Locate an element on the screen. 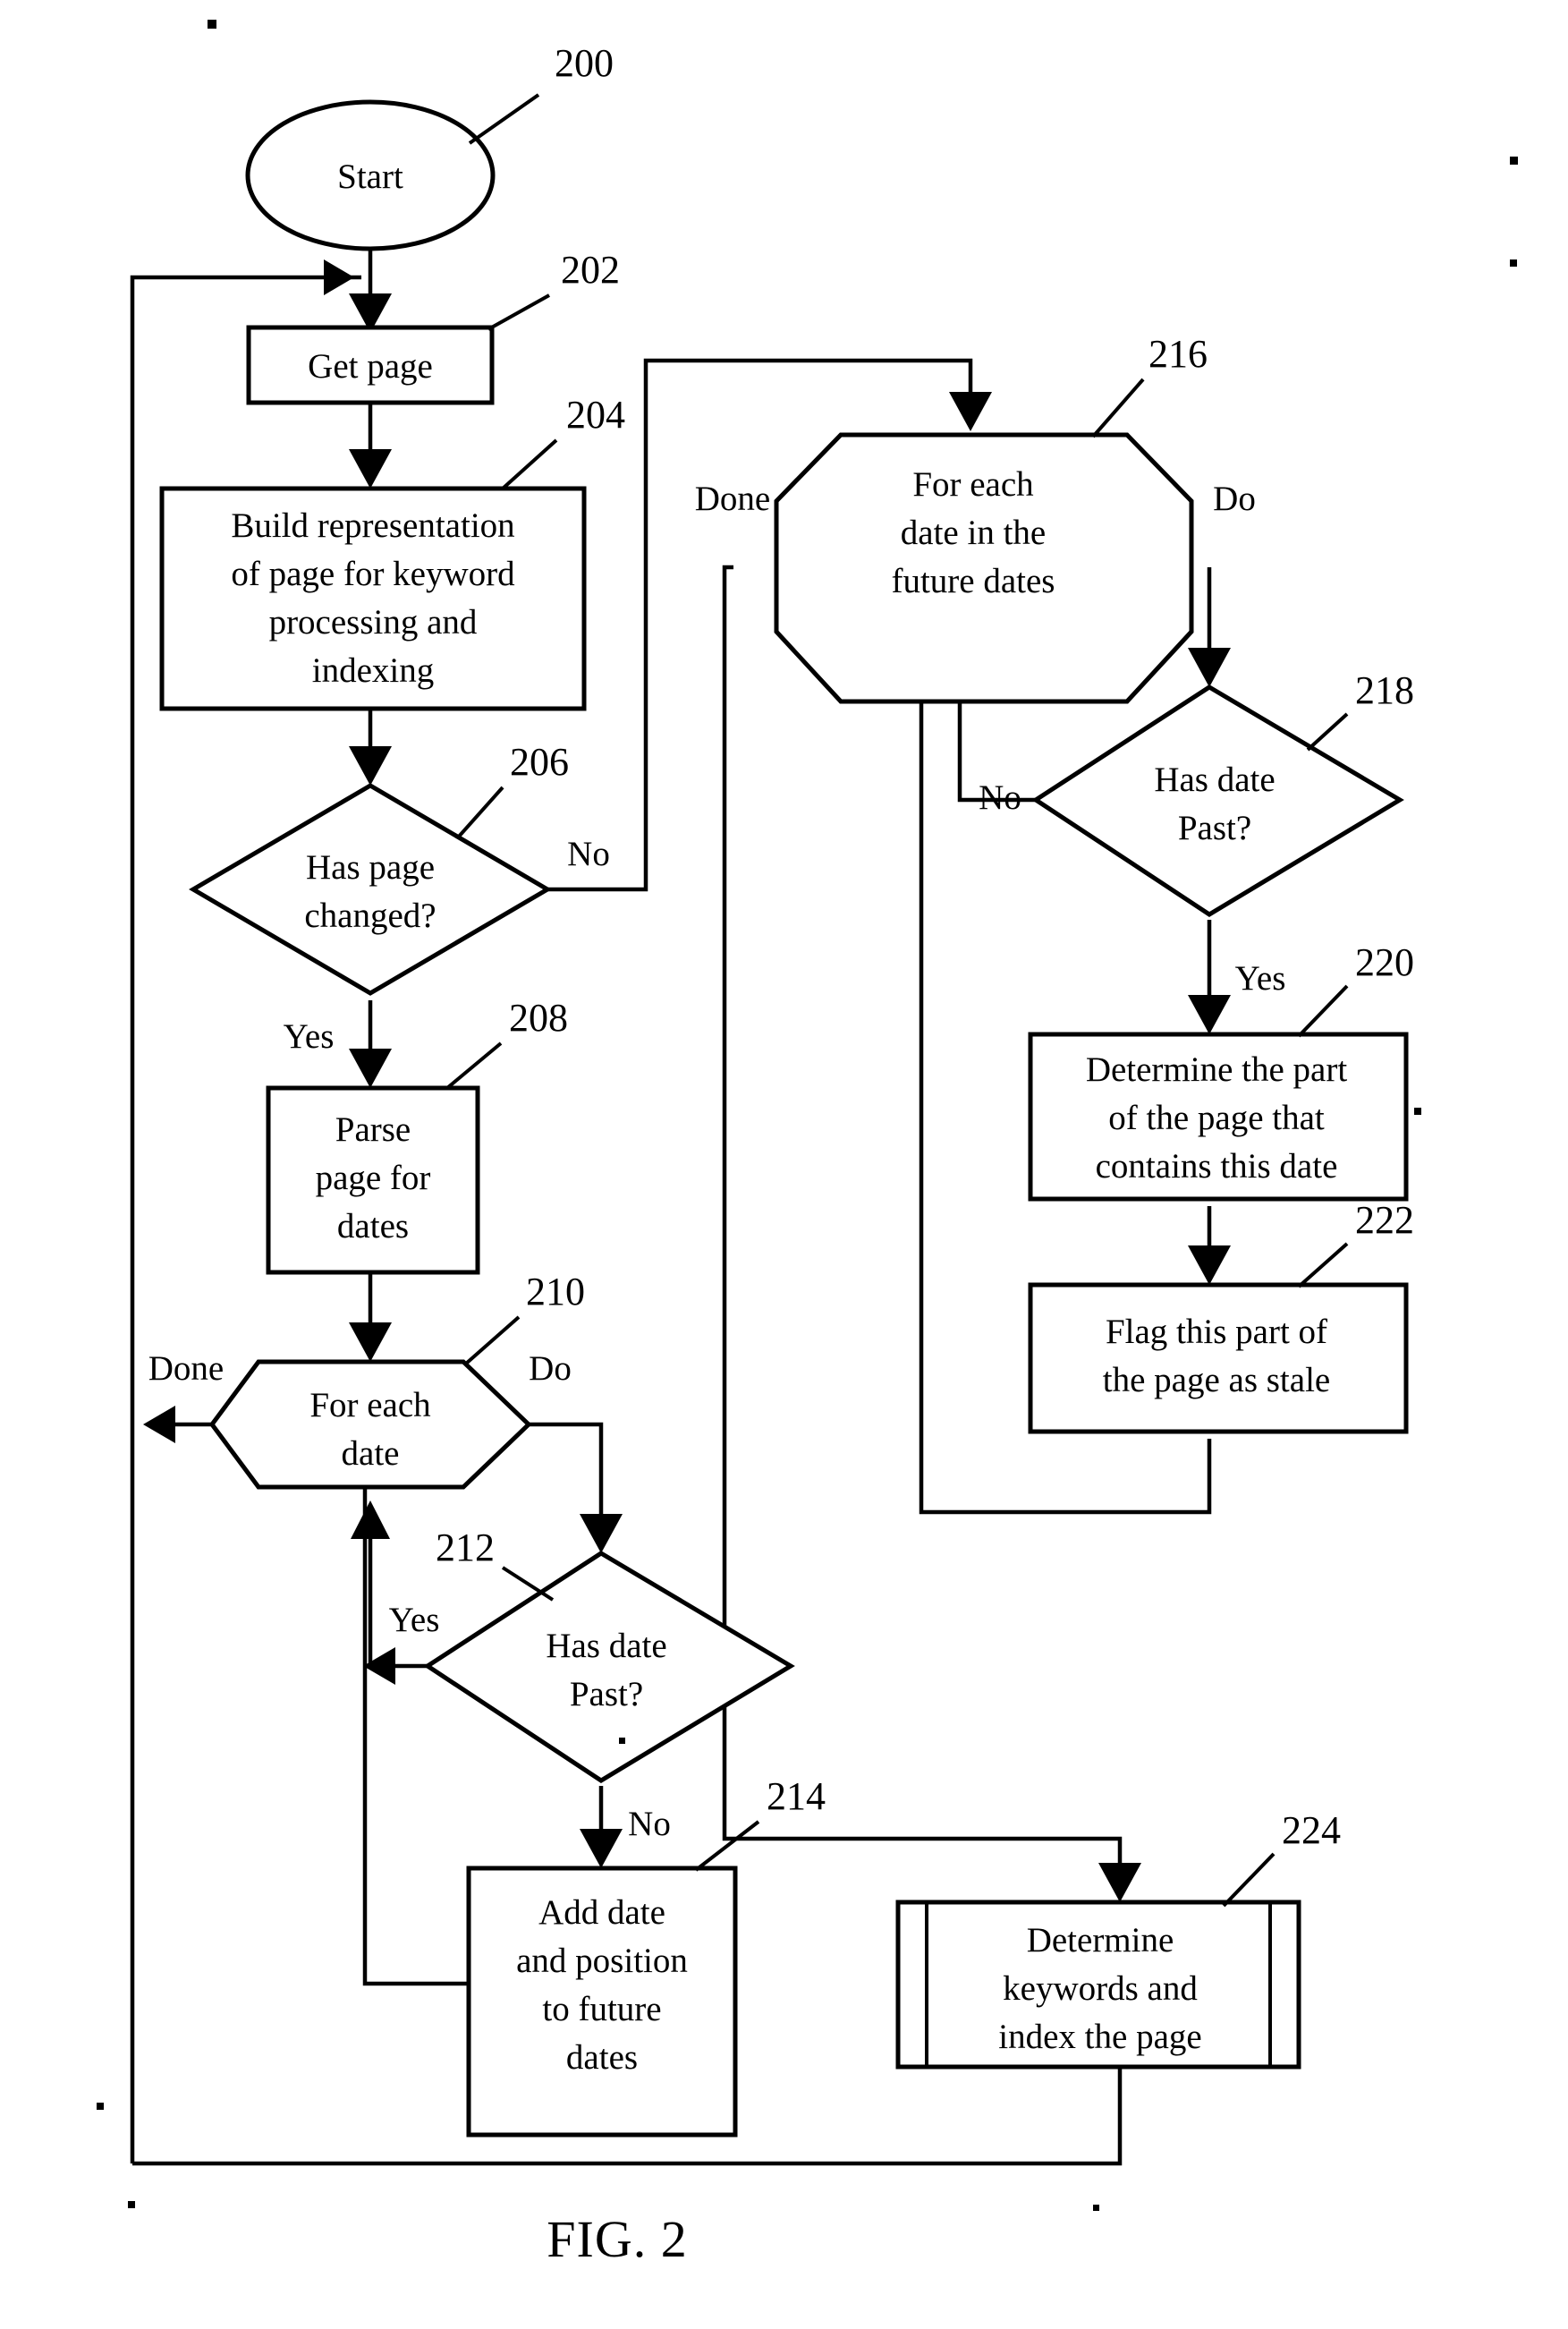 The height and width of the screenshot is (2329, 1568). ref-num-218: 218 is located at coordinates (1384, 690).